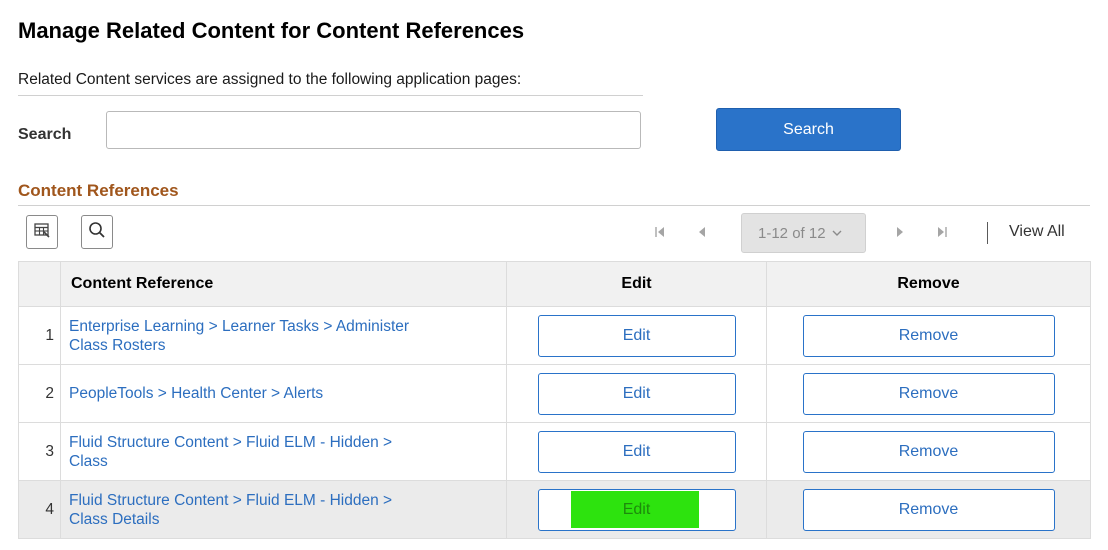 The image size is (1108, 550). Describe the element at coordinates (660, 232) in the screenshot. I see `first-page-icon` at that location.